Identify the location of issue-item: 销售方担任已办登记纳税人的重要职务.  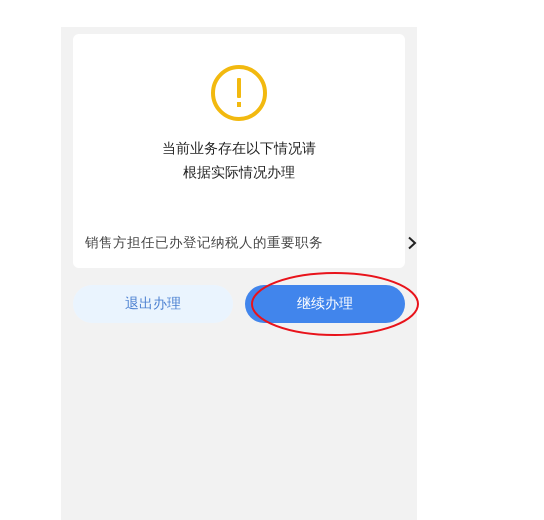
(204, 243).